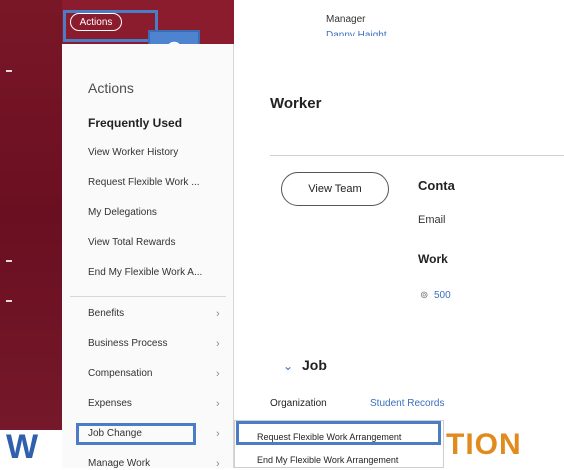 The height and width of the screenshot is (470, 564). What do you see at coordinates (346, 19) in the screenshot?
I see `manager-label: Manager` at bounding box center [346, 19].